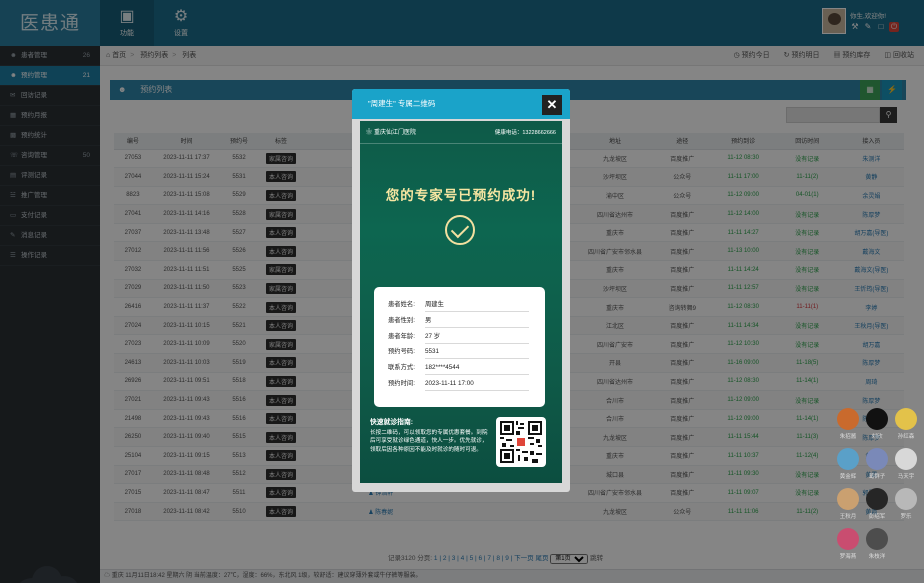  I want to click on staff-avatar-name: 朱枝洋, so click(877, 557).